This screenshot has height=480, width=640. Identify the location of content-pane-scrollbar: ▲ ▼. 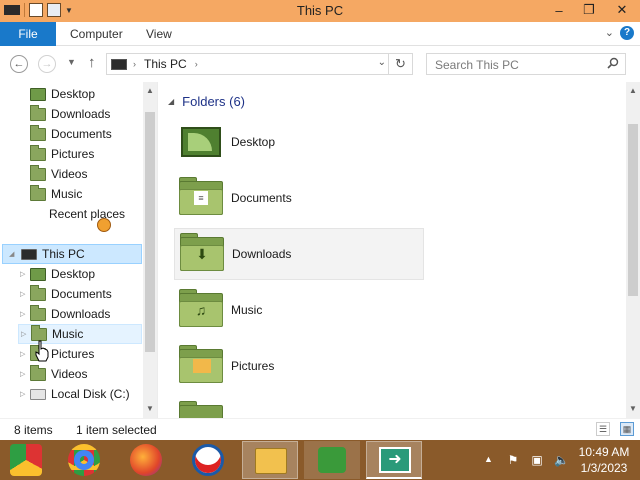
(633, 250).